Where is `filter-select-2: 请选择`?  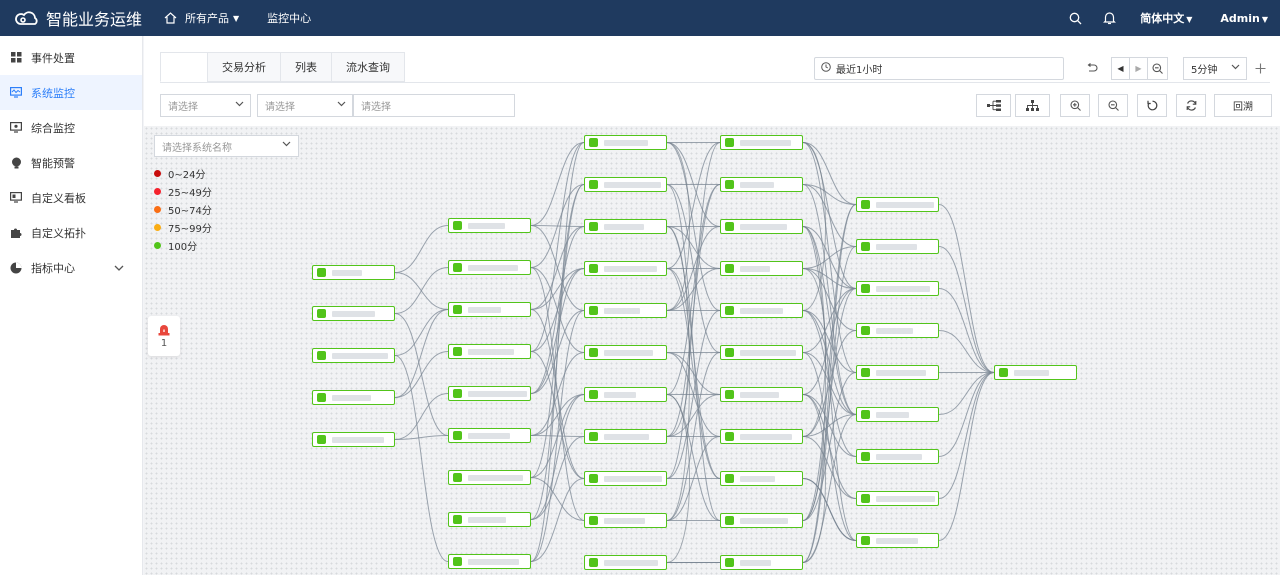 filter-select-2: 请选择 is located at coordinates (305, 105).